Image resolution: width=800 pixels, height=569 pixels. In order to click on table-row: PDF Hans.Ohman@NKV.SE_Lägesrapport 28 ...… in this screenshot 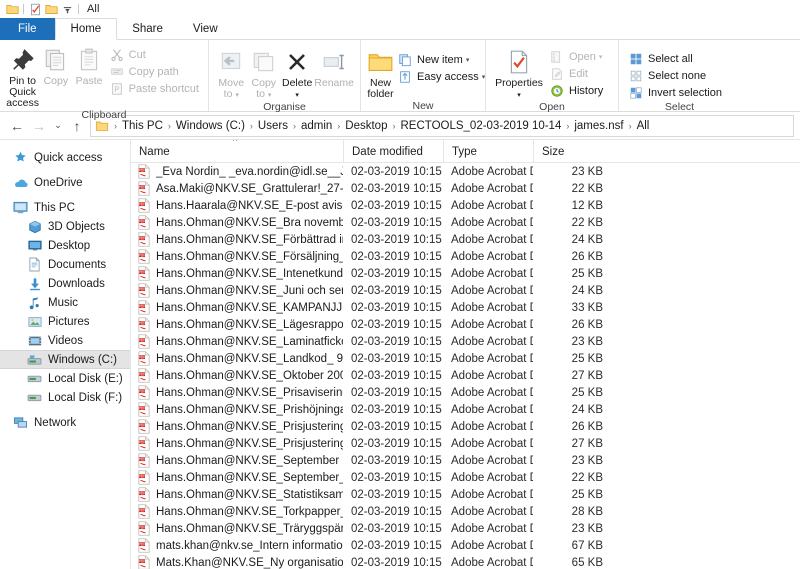, I will do `click(465, 324)`.